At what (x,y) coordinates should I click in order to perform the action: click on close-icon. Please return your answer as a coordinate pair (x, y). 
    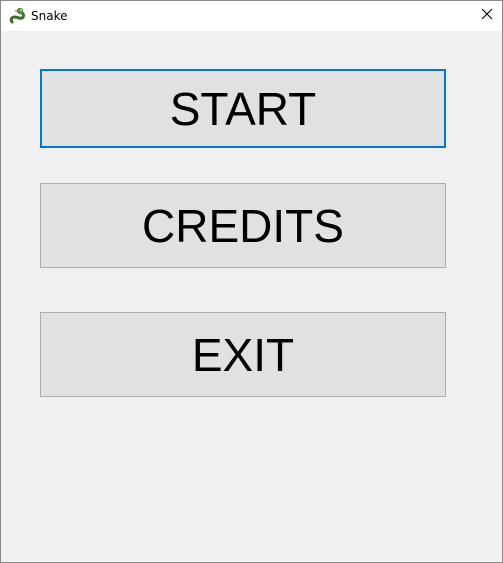
    Looking at the image, I should click on (487, 16).